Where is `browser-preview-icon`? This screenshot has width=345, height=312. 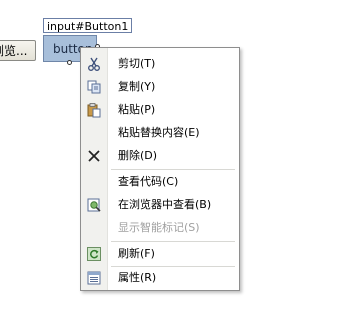
browser-preview-icon is located at coordinates (94, 205).